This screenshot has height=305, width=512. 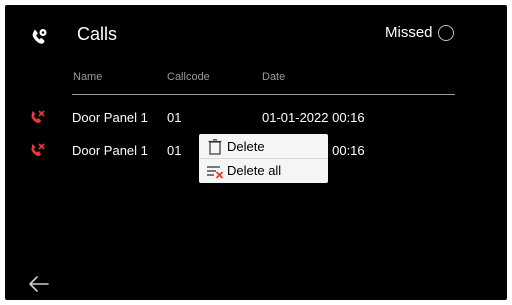 I want to click on page-title: Calls, so click(x=97, y=34).